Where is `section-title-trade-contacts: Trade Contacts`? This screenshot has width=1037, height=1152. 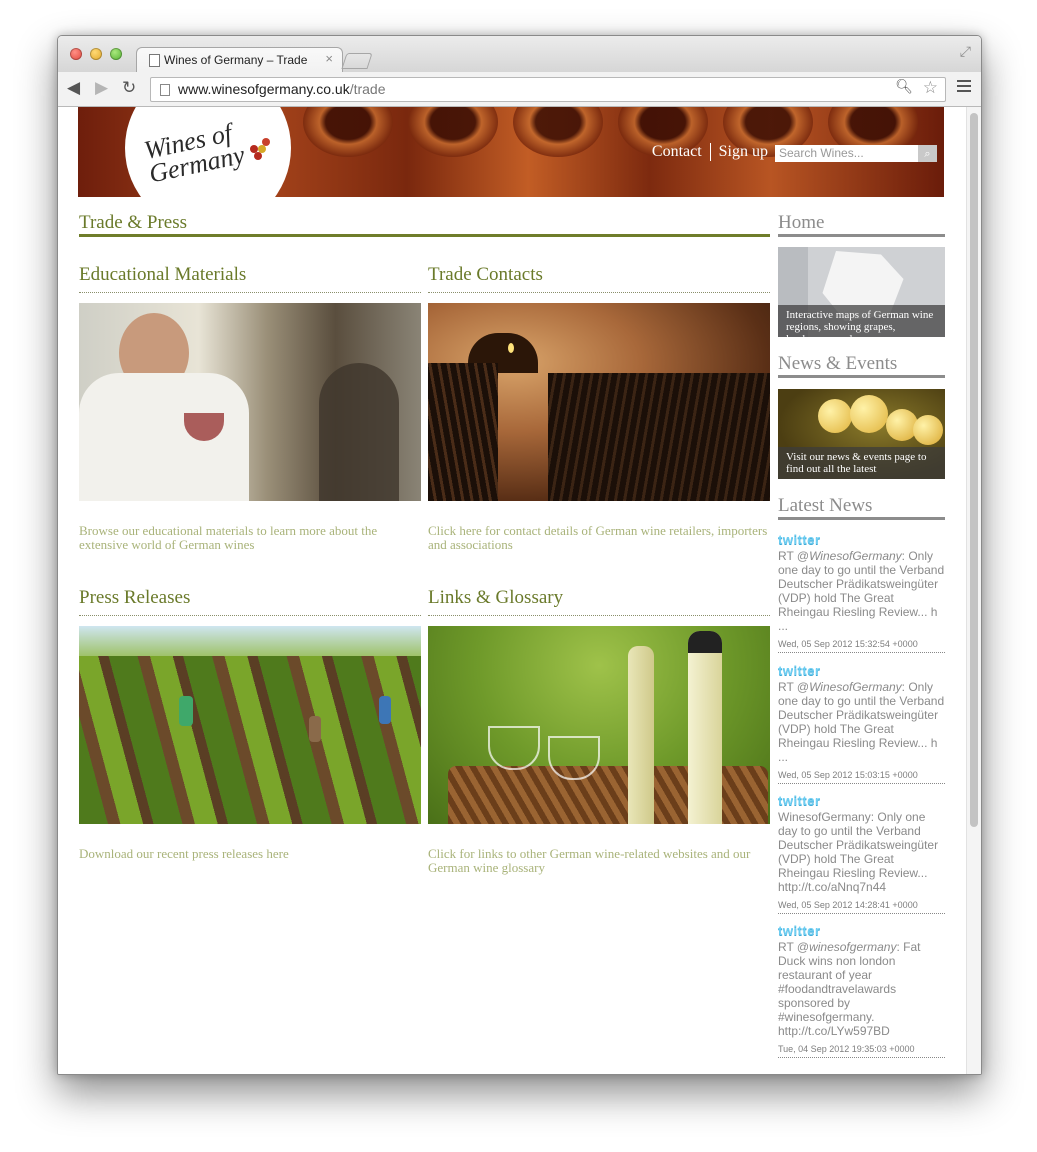
section-title-trade-contacts: Trade Contacts is located at coordinates (485, 275).